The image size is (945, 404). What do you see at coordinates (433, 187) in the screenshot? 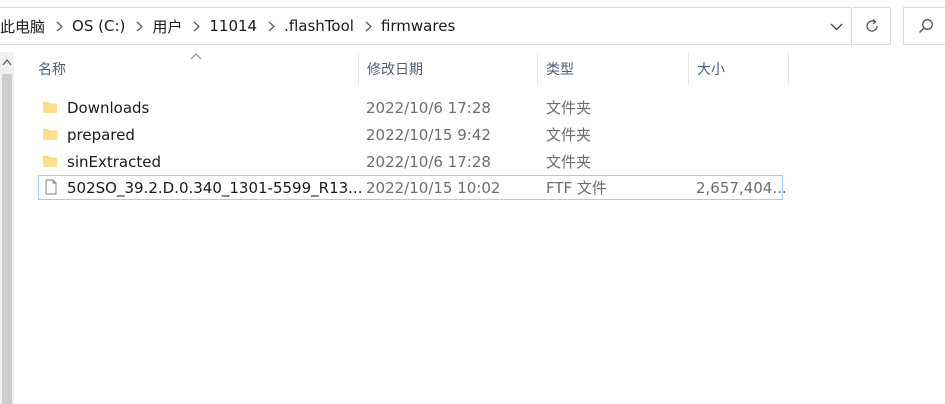
I see `file-date: 2022/10/15 10:02` at bounding box center [433, 187].